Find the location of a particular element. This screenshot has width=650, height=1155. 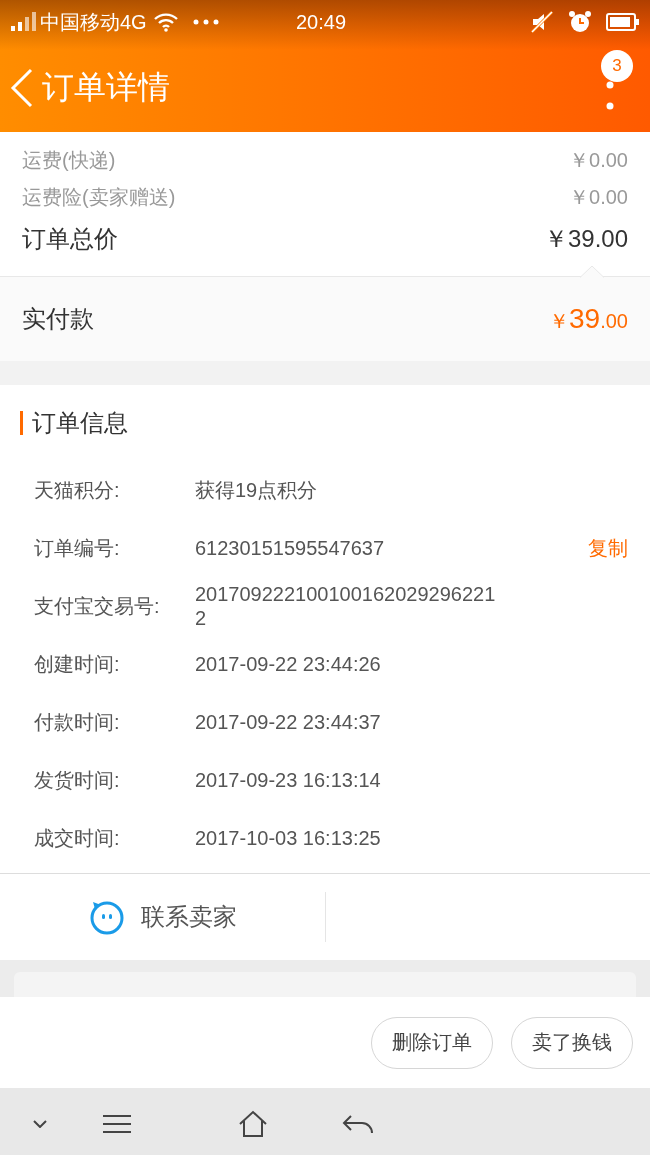

info-label: 支付宝交易号: is located at coordinates (97, 606).